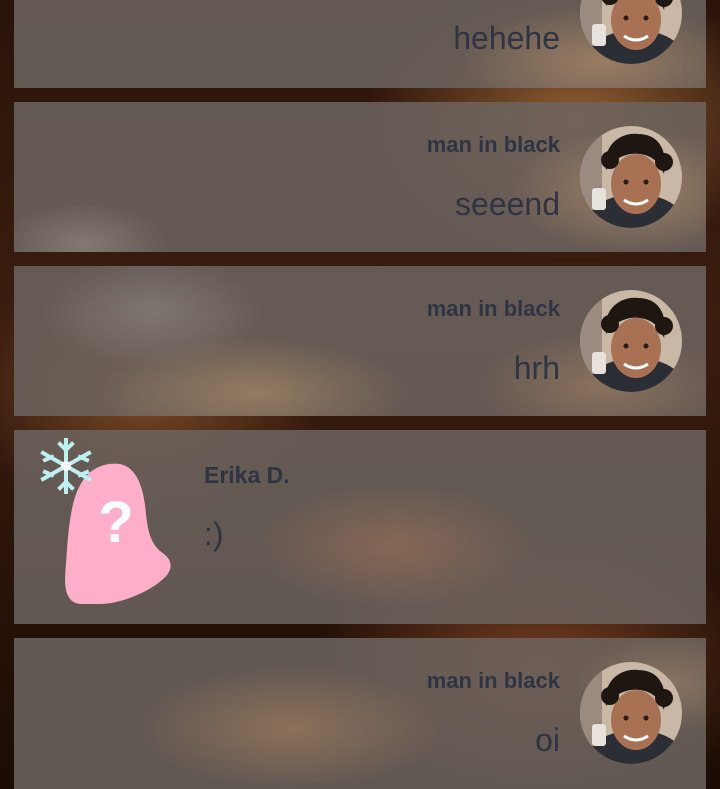 This screenshot has height=789, width=720. What do you see at coordinates (360, 44) in the screenshot?
I see `message-card: hehehe` at bounding box center [360, 44].